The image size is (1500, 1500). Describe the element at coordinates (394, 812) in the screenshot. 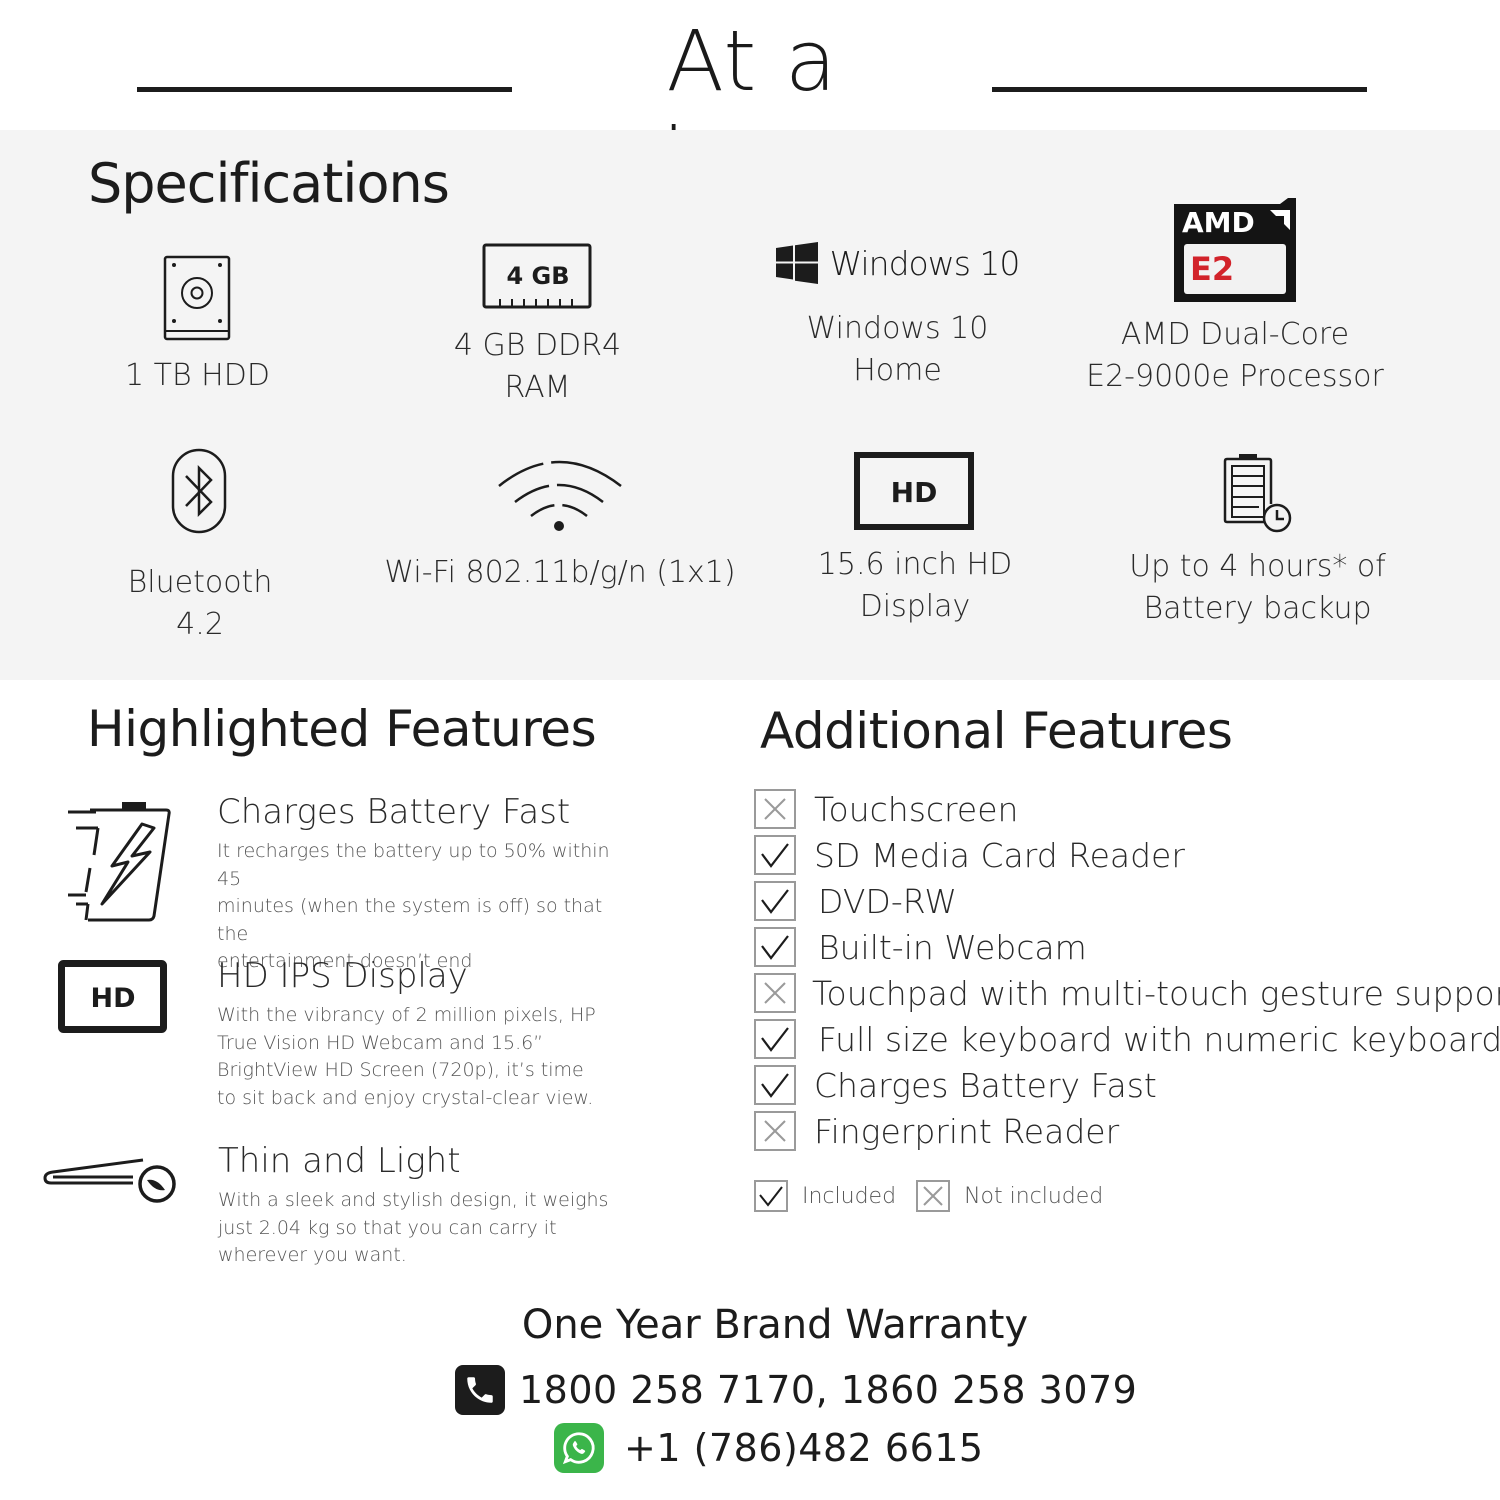

I see `feature-title: Charges Battery Fast` at that location.